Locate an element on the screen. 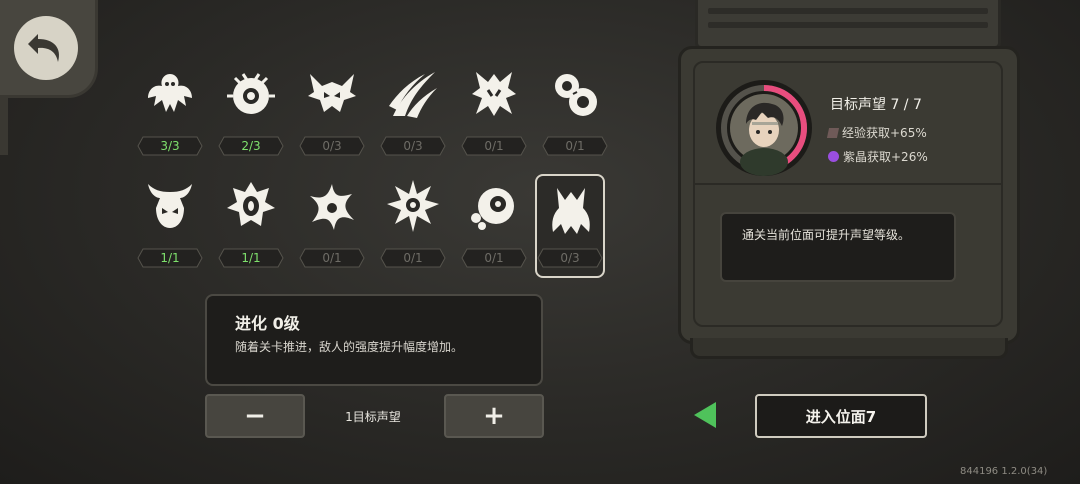 This screenshot has height=484, width=1080. cyclops-orb-icon is located at coordinates (251, 93).